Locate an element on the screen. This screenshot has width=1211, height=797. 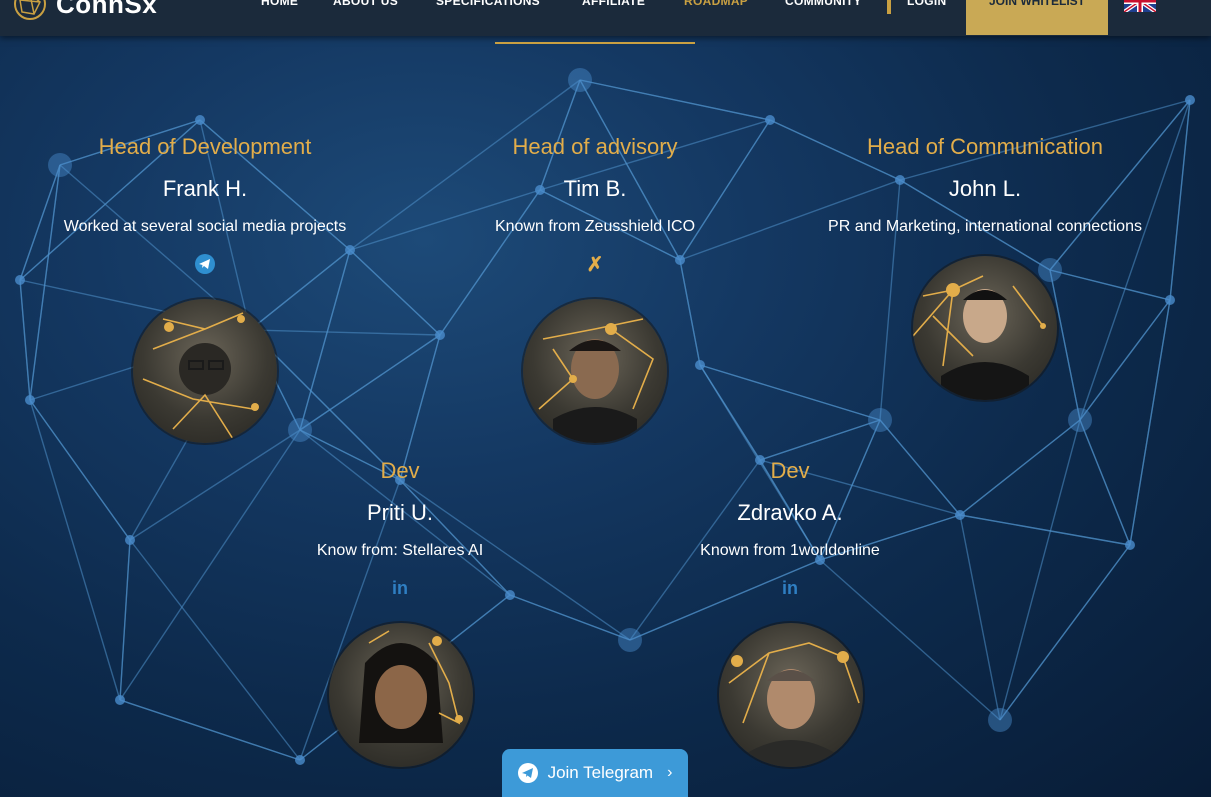
nav-community: COMMUNITY is located at coordinates (823, 4).